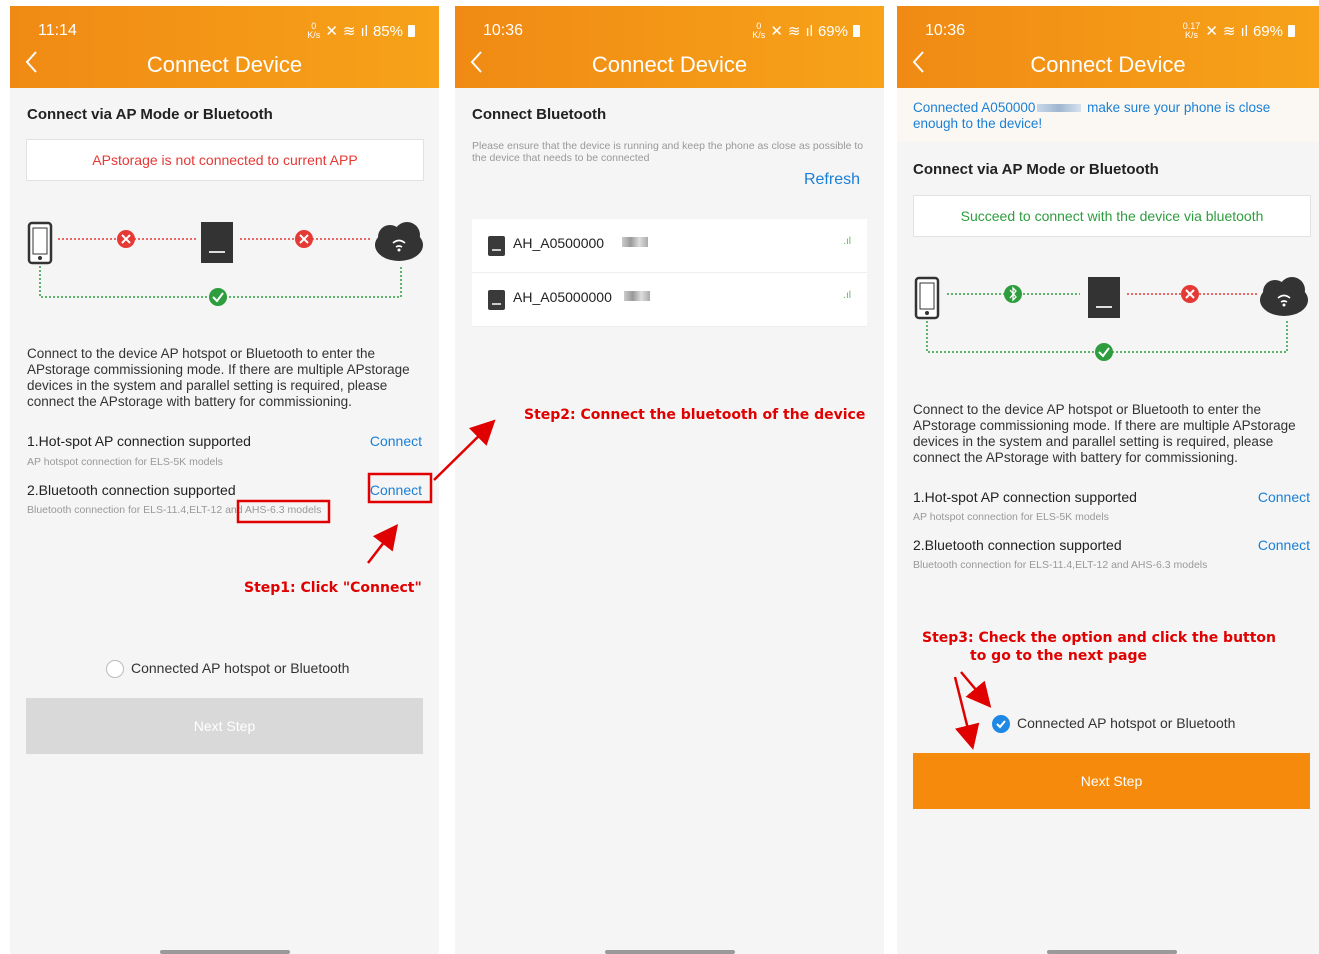 The width and height of the screenshot is (1319, 954). I want to click on arrow-to-step2, so click(464, 450).